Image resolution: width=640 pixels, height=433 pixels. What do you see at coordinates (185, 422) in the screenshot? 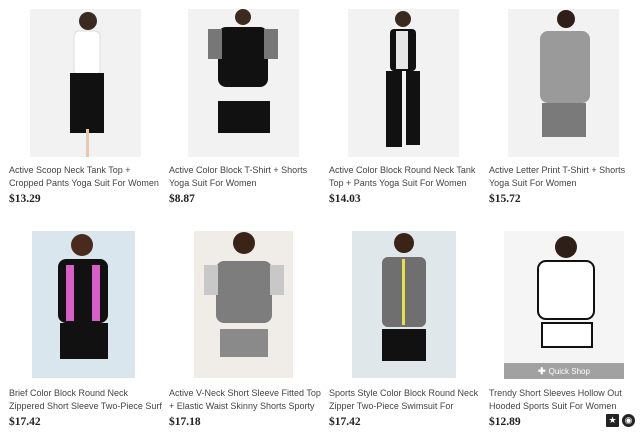
I see `product-price: $17.18` at bounding box center [185, 422].